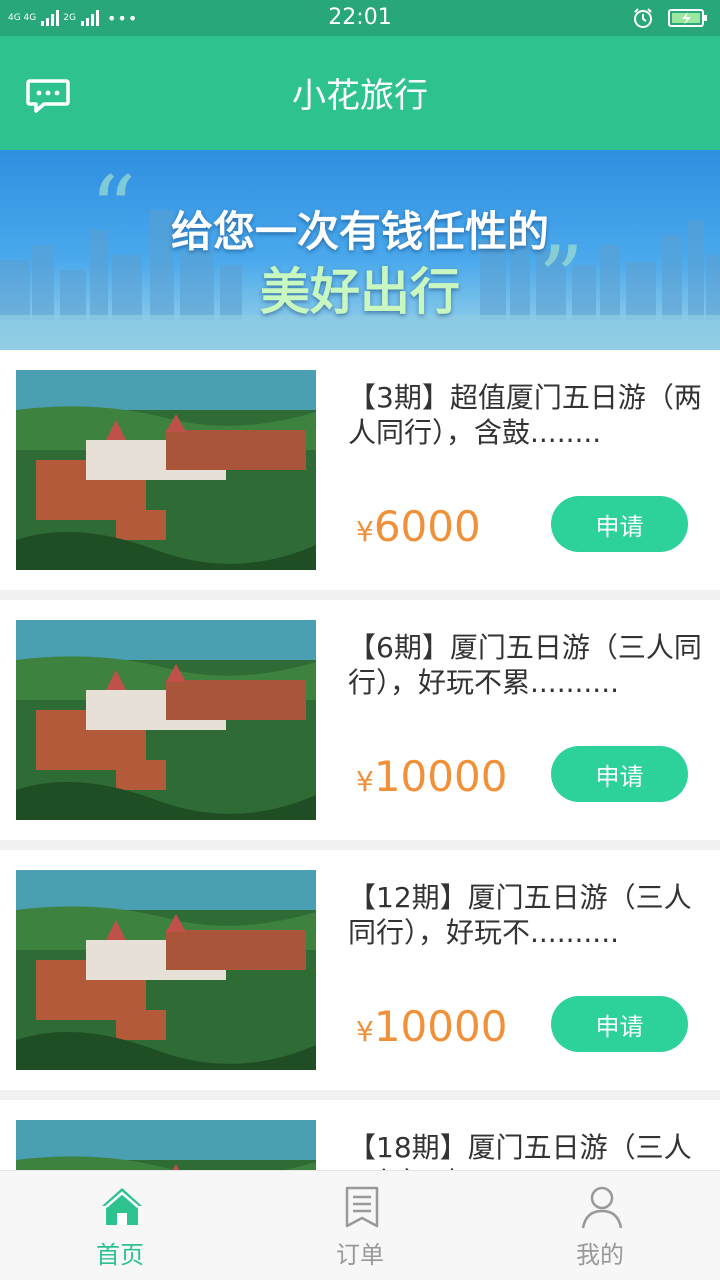  I want to click on nav-label-profile: 我的, so click(600, 1255).